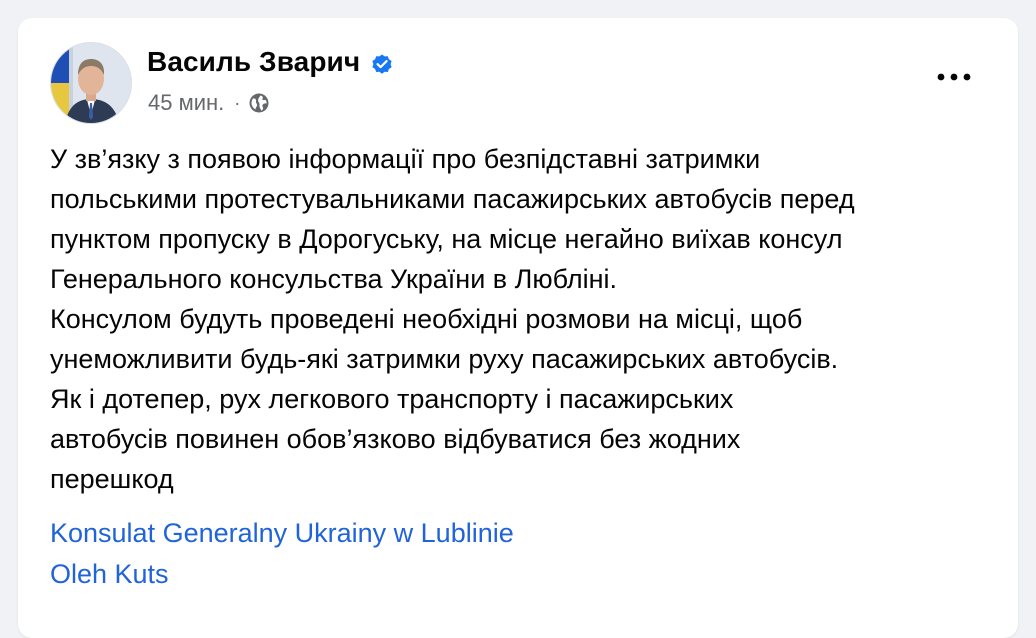 Image resolution: width=1036 pixels, height=638 pixels. I want to click on more-options-icon, so click(954, 77).